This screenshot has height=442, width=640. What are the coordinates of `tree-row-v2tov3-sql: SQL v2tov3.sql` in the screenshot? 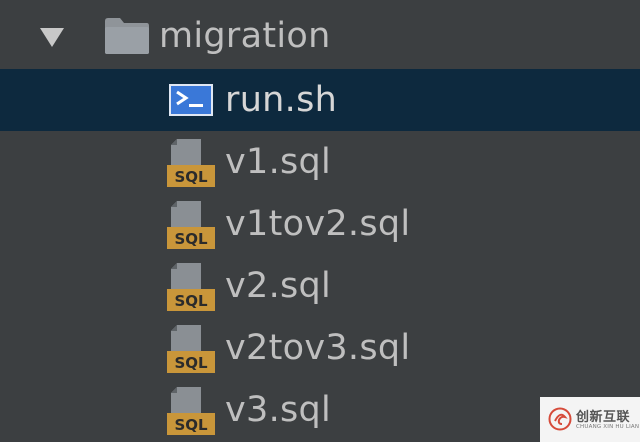 It's located at (320, 348).